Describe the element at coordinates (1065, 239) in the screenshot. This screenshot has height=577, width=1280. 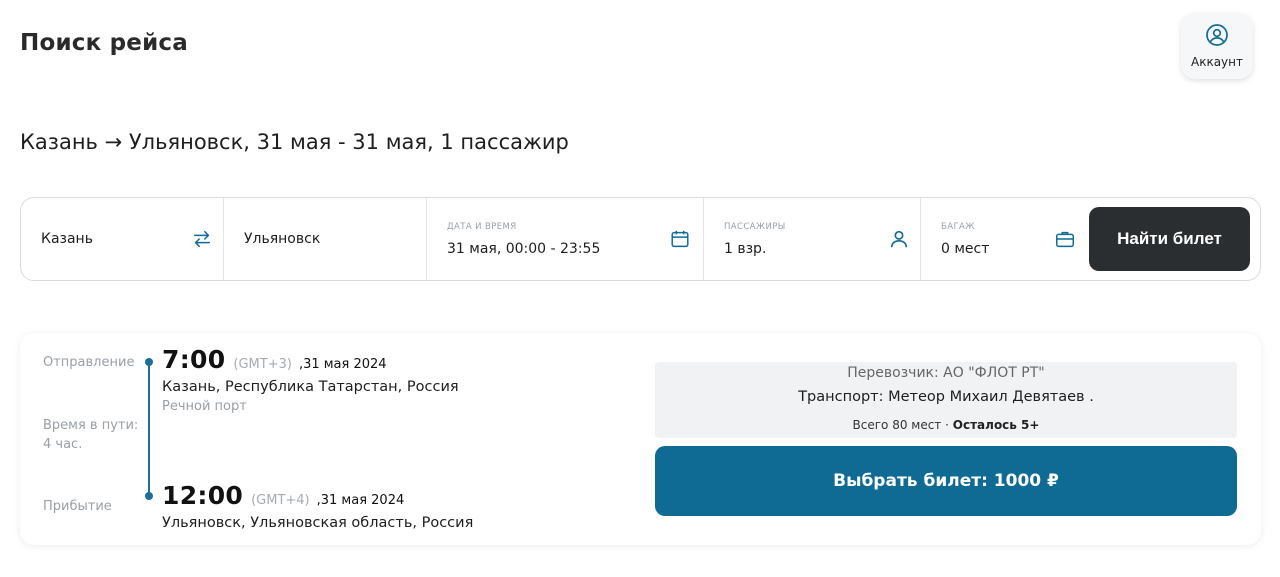
I see `suitcase-icon` at that location.